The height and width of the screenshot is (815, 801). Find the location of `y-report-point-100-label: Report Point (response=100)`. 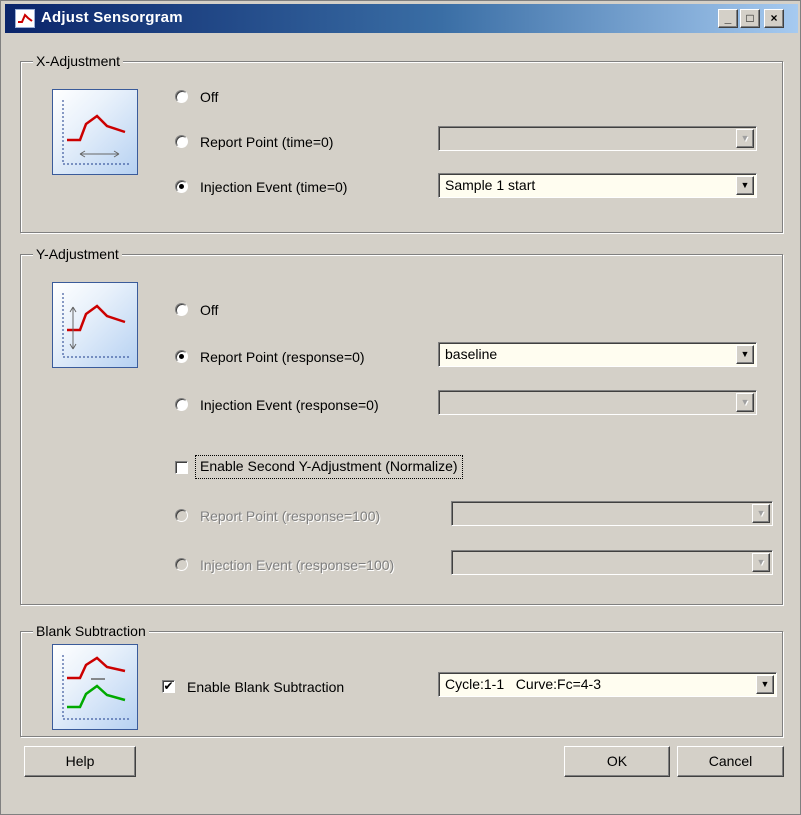

y-report-point-100-label: Report Point (response=100) is located at coordinates (290, 516).